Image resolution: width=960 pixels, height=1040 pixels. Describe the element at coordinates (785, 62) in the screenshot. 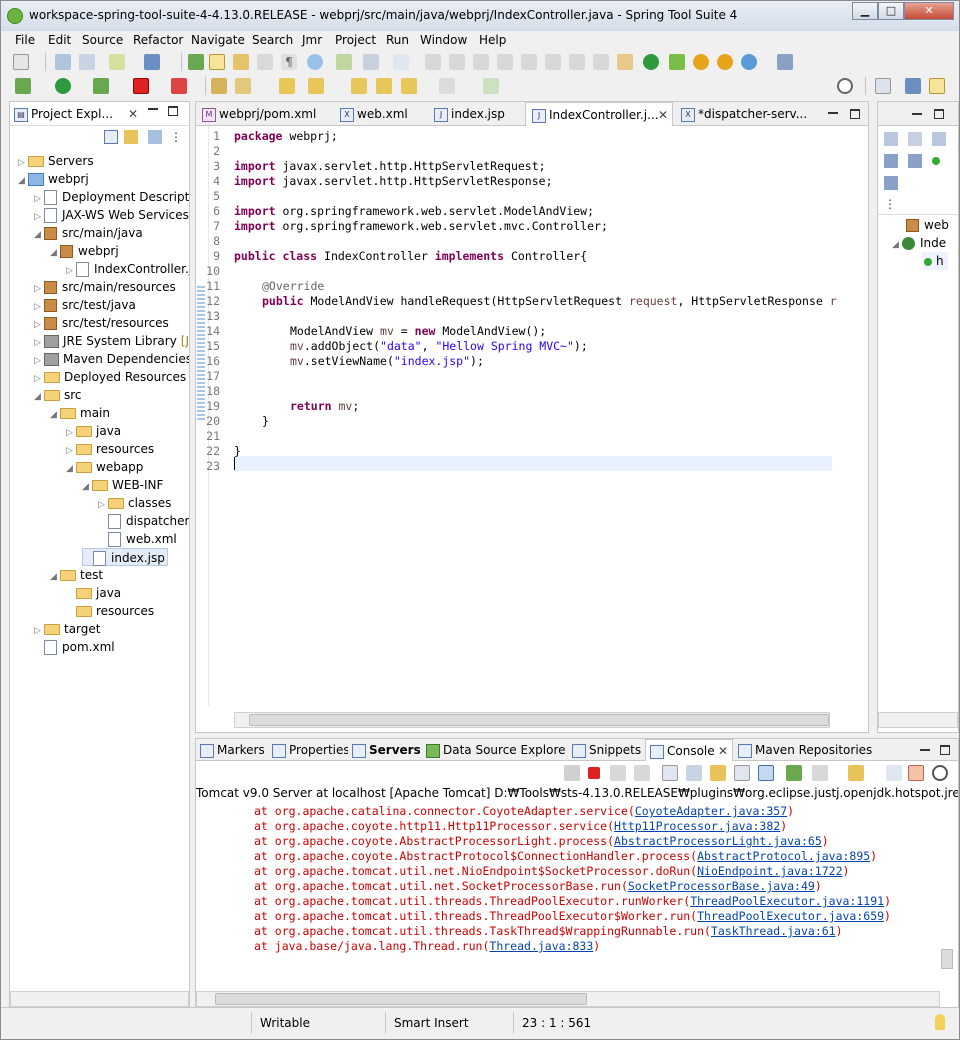

I see `network-icon` at that location.